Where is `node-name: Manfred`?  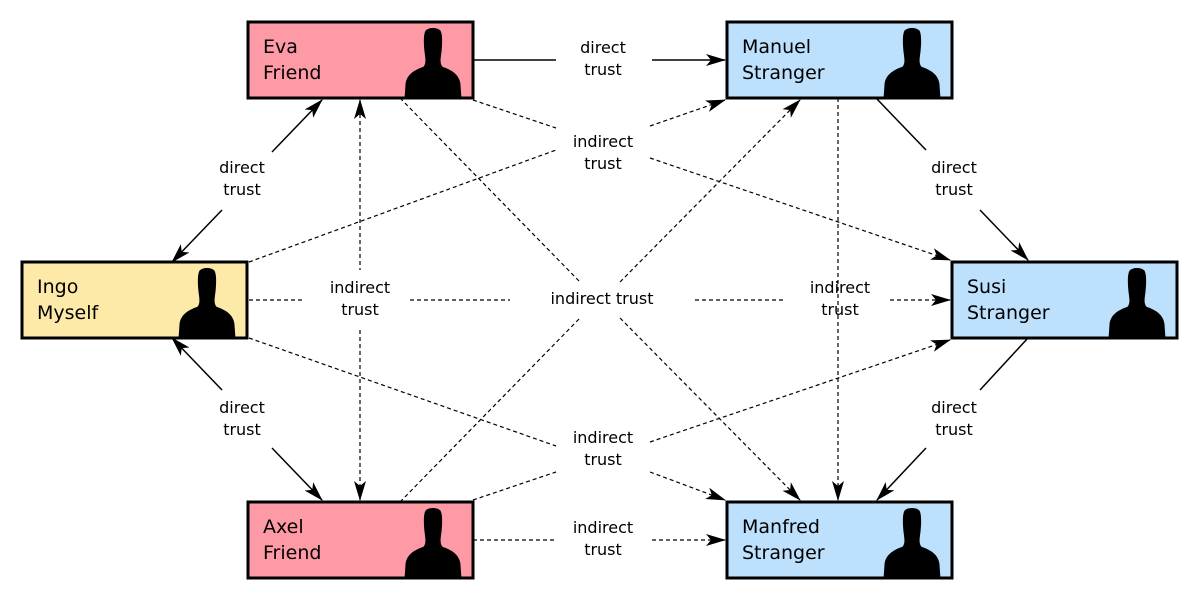 node-name: Manfred is located at coordinates (781, 527).